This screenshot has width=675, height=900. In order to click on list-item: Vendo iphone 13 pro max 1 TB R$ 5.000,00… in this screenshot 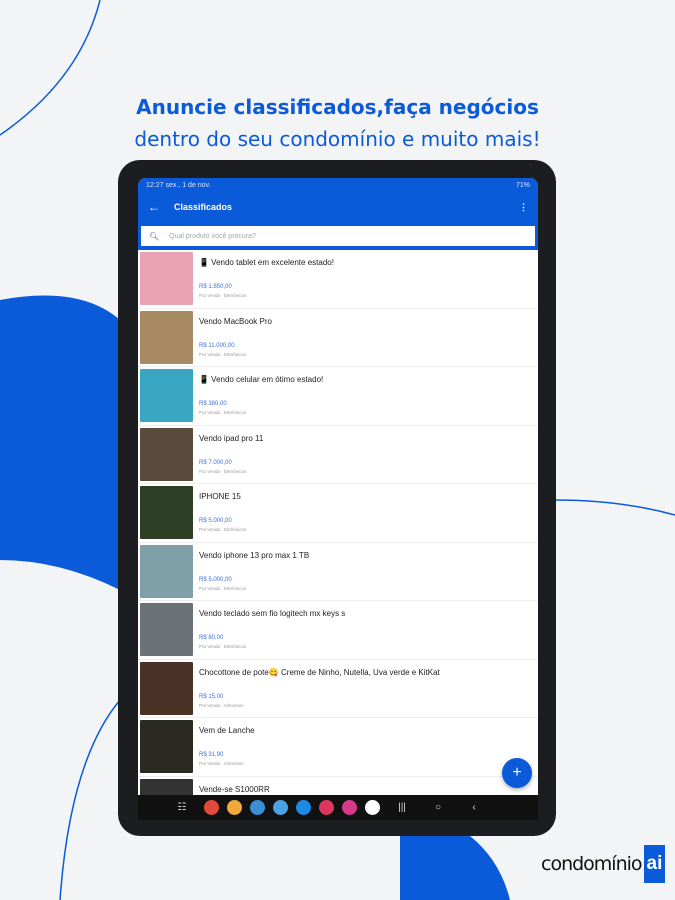, I will do `click(338, 572)`.